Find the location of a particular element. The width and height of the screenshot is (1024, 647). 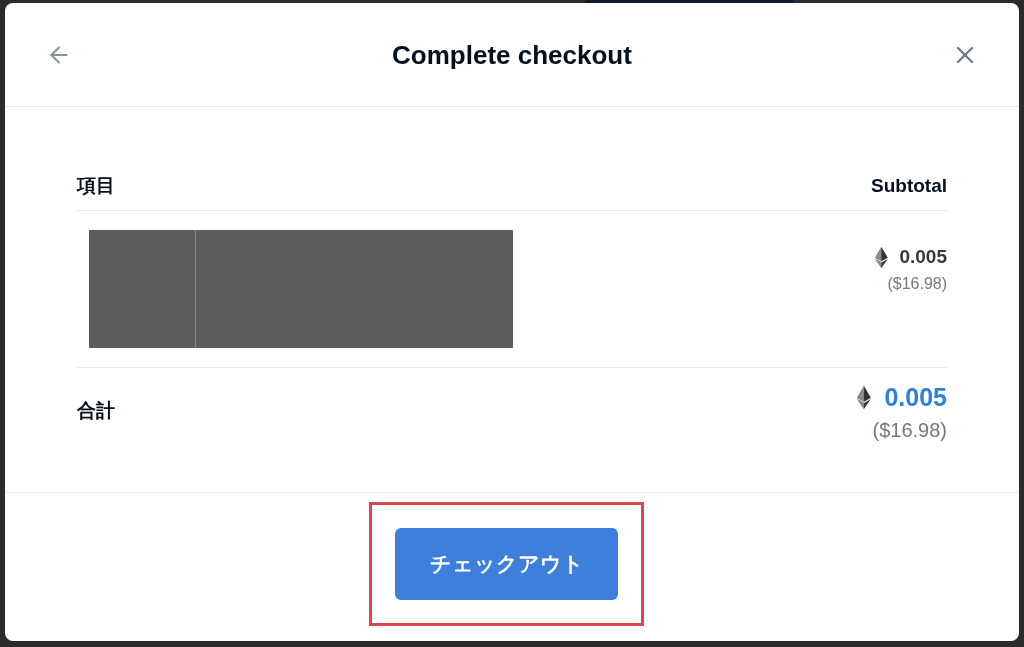

column-header: Subtotal is located at coordinates (909, 186).